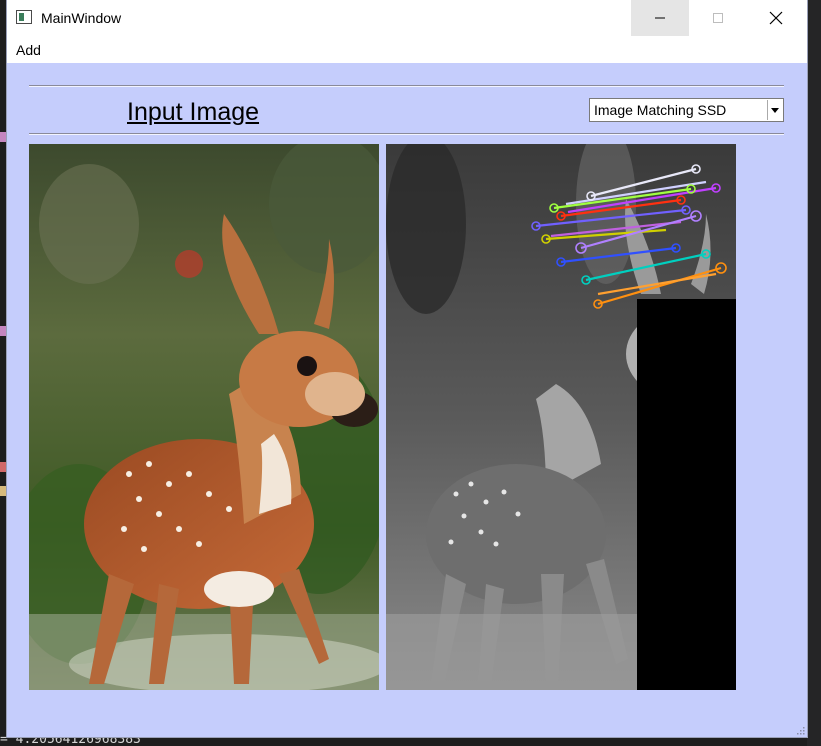 This screenshot has width=821, height=746. I want to click on input-image-title: Input Image, so click(193, 112).